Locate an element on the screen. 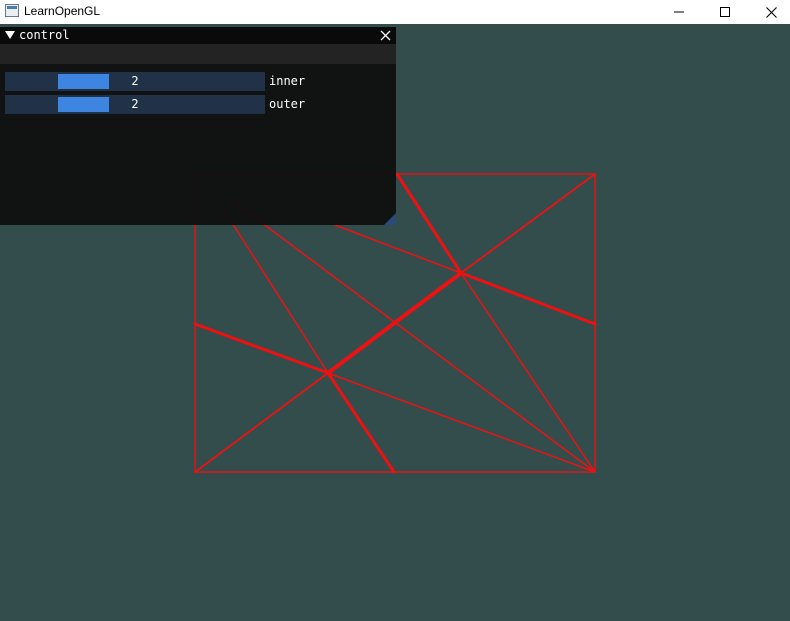  control-panel-titlebar: control is located at coordinates (198, 35).